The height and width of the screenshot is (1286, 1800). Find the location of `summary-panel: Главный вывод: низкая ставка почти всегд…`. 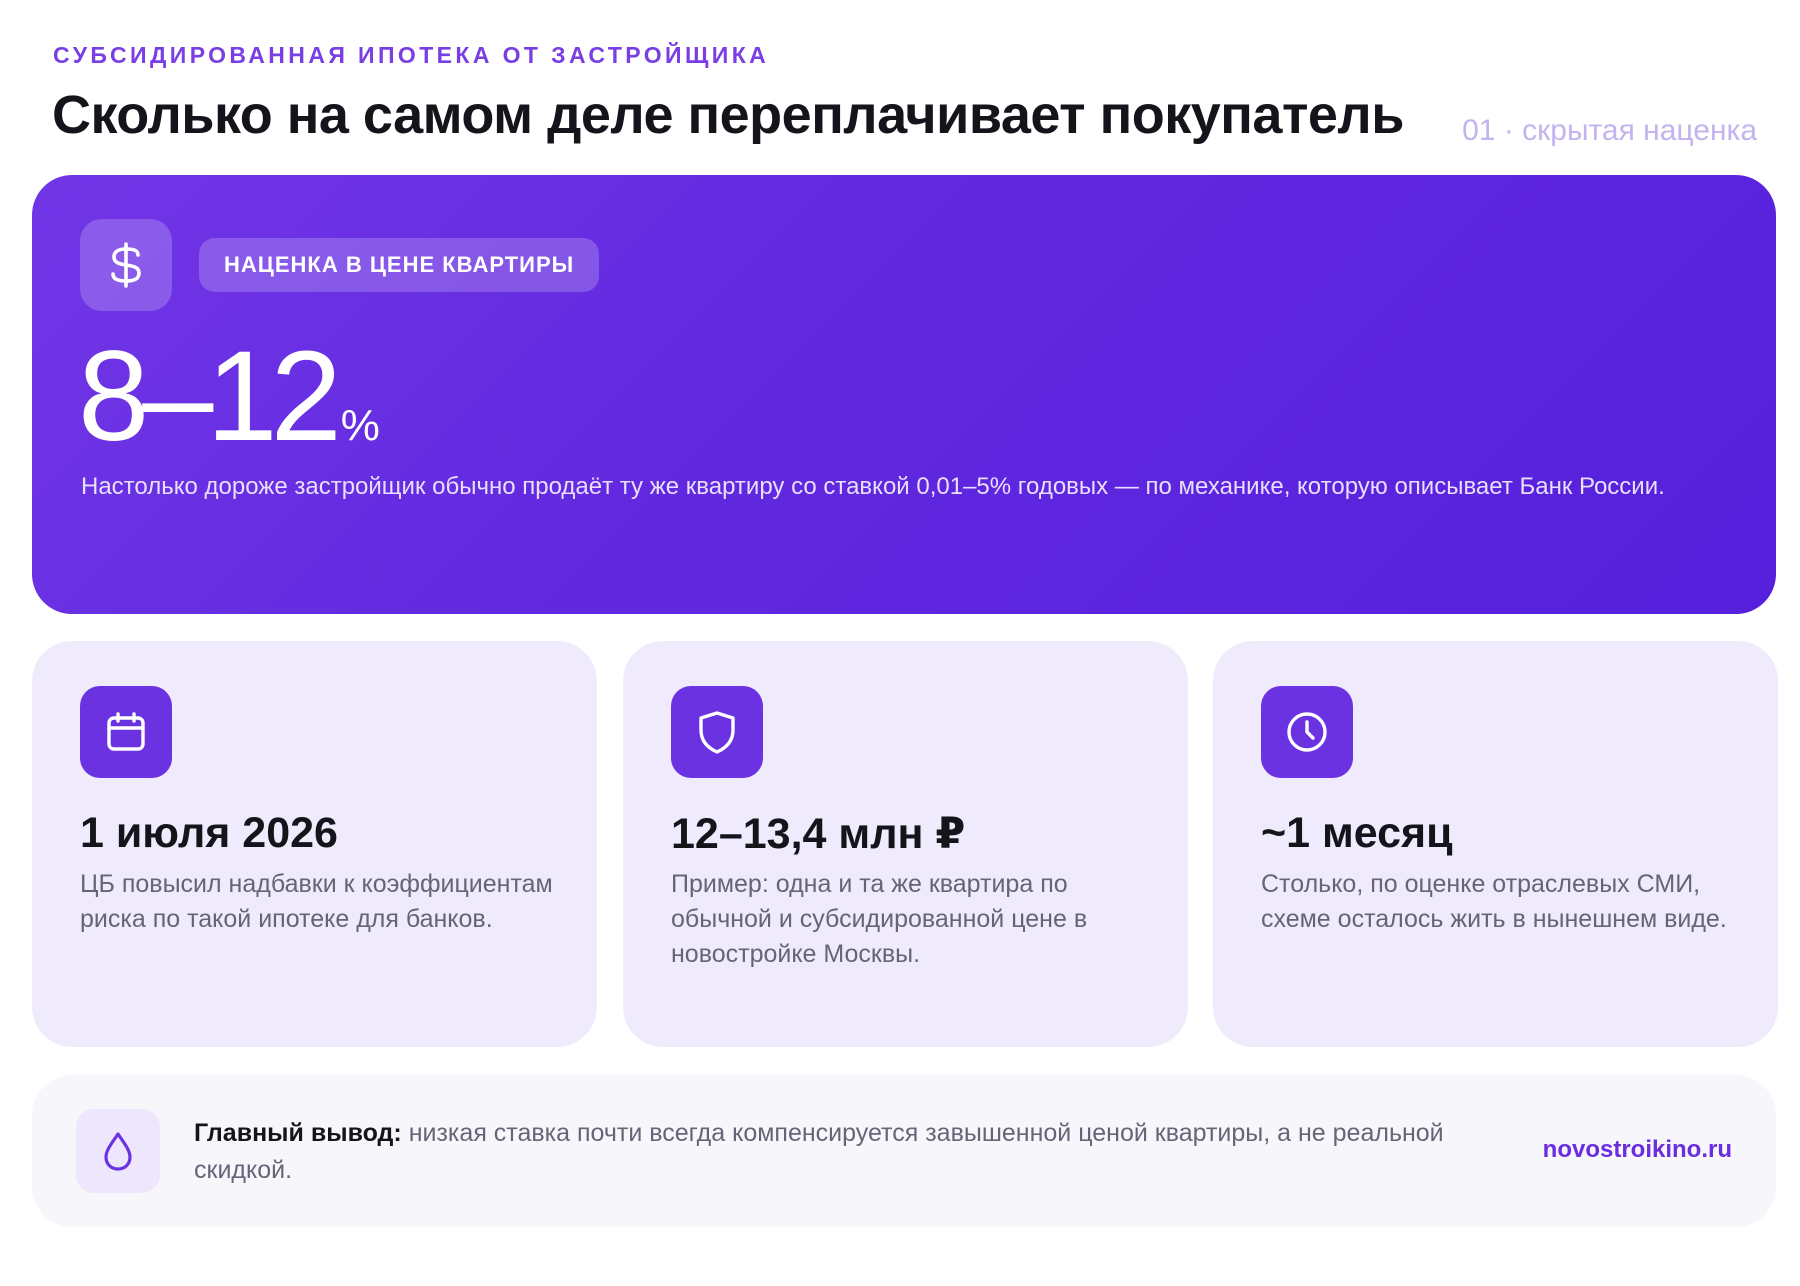

summary-panel: Главный вывод: низкая ставка почти всегд… is located at coordinates (904, 1151).